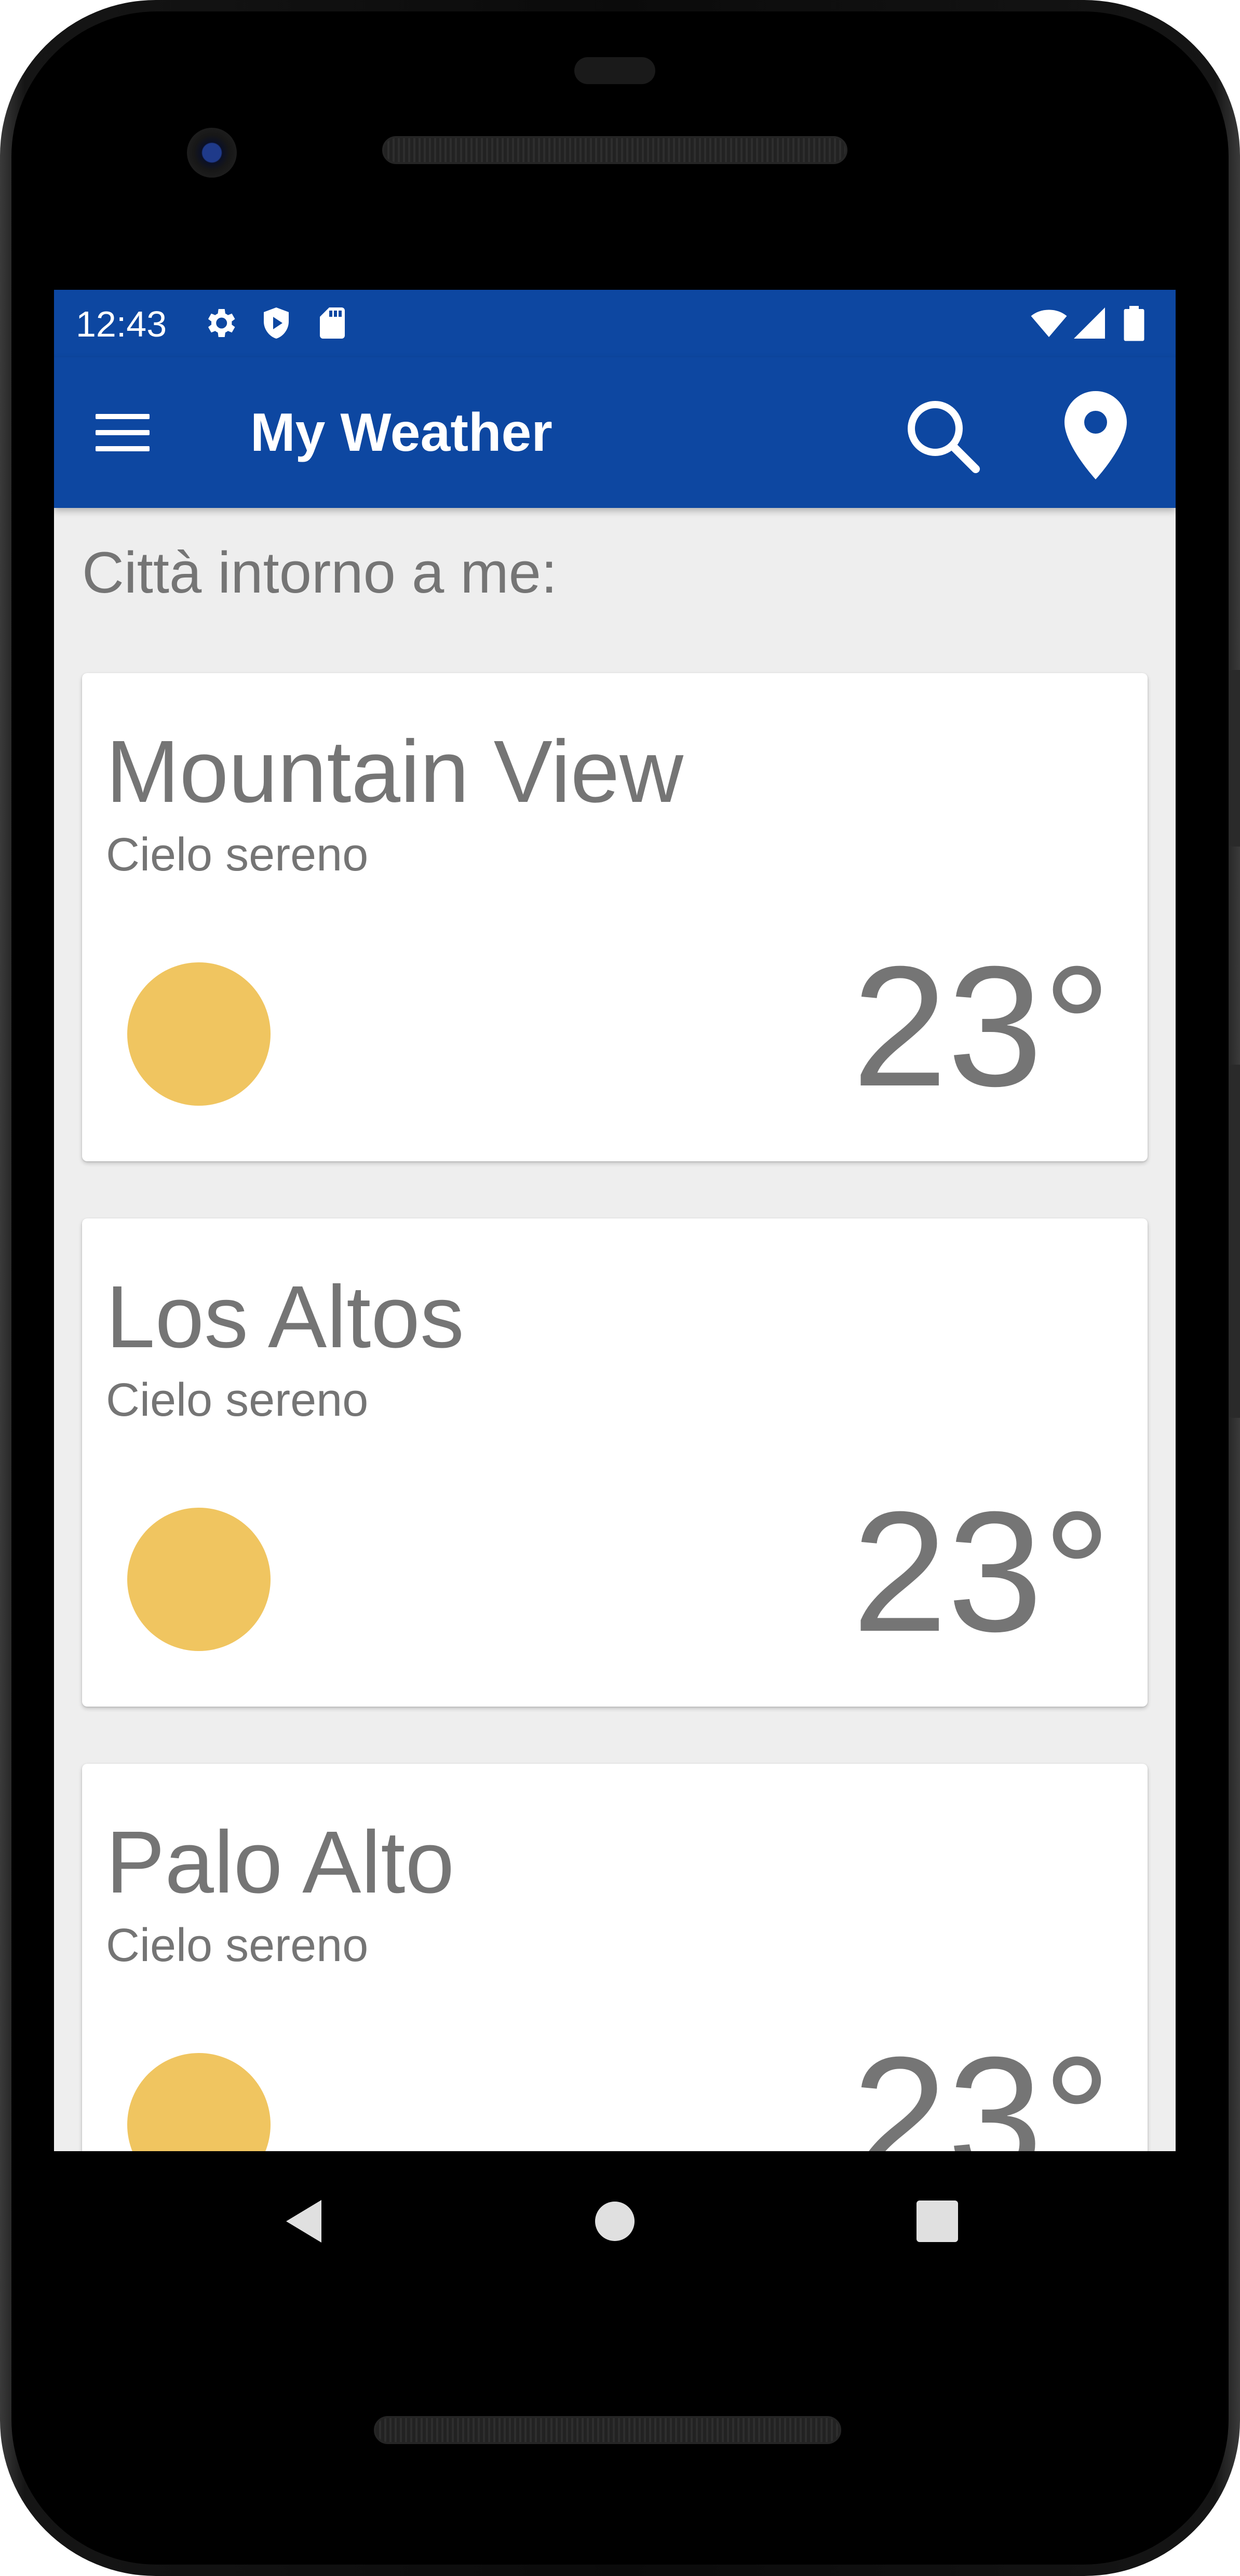  Describe the element at coordinates (615, 433) in the screenshot. I see `app-bar: My Weather` at that location.